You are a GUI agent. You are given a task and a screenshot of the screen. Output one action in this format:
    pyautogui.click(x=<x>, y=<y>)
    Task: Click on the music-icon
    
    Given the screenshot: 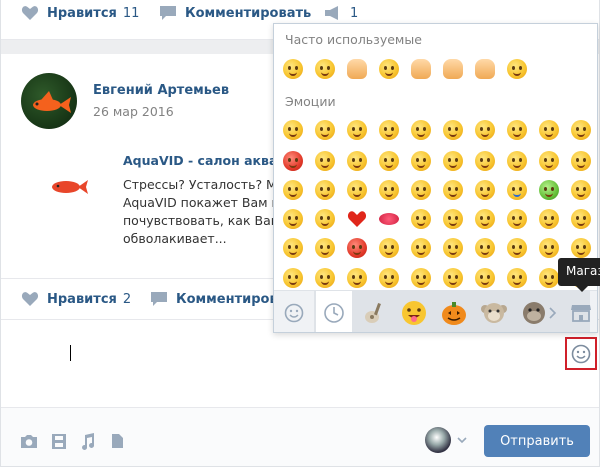 What is the action you would take?
    pyautogui.click(x=88, y=441)
    